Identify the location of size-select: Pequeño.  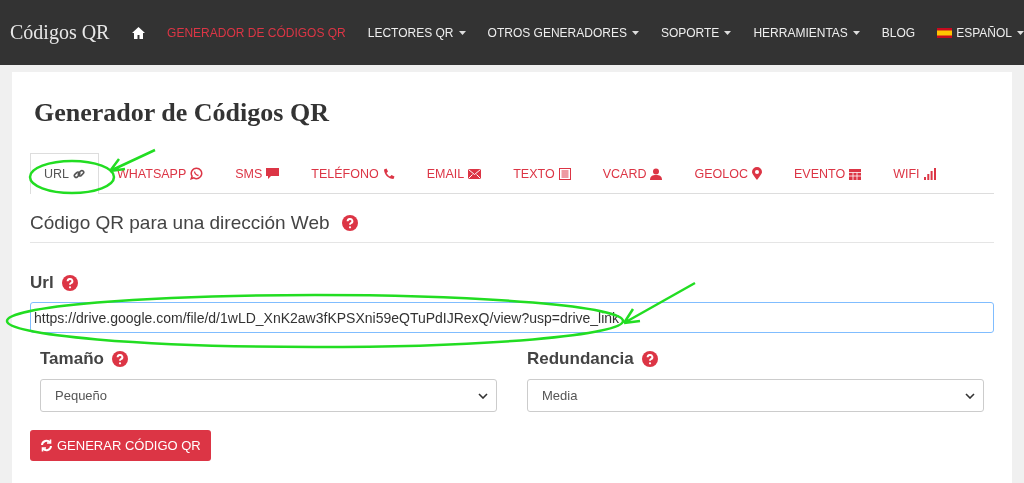
(268, 395).